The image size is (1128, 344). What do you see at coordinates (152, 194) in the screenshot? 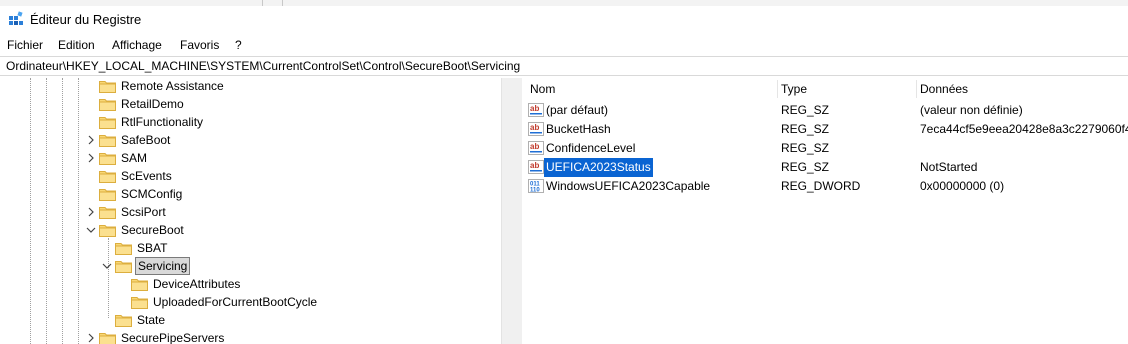
I see `tree-item-label: SCMConfig` at bounding box center [152, 194].